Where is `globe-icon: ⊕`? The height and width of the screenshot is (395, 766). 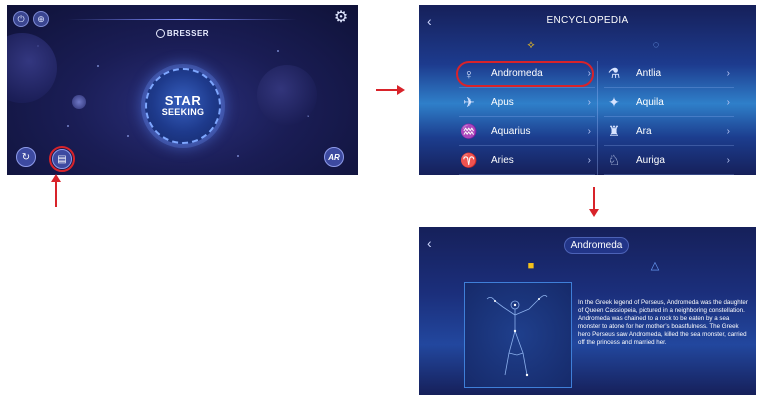
globe-icon: ⊕ is located at coordinates (41, 19).